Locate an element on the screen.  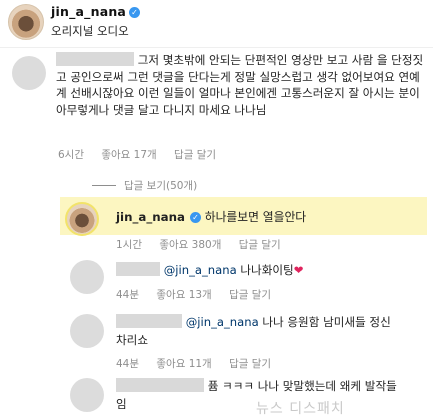
comment-line1: 그저 몇초밖에 안되는 단편적인 영상만 보고 사람 is located at coordinates (255, 60).